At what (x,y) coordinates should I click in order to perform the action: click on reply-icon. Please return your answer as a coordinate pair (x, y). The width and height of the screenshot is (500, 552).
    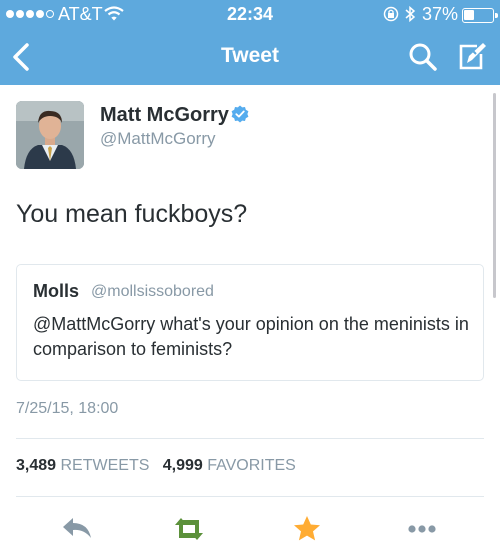
    Looking at the image, I should click on (77, 528).